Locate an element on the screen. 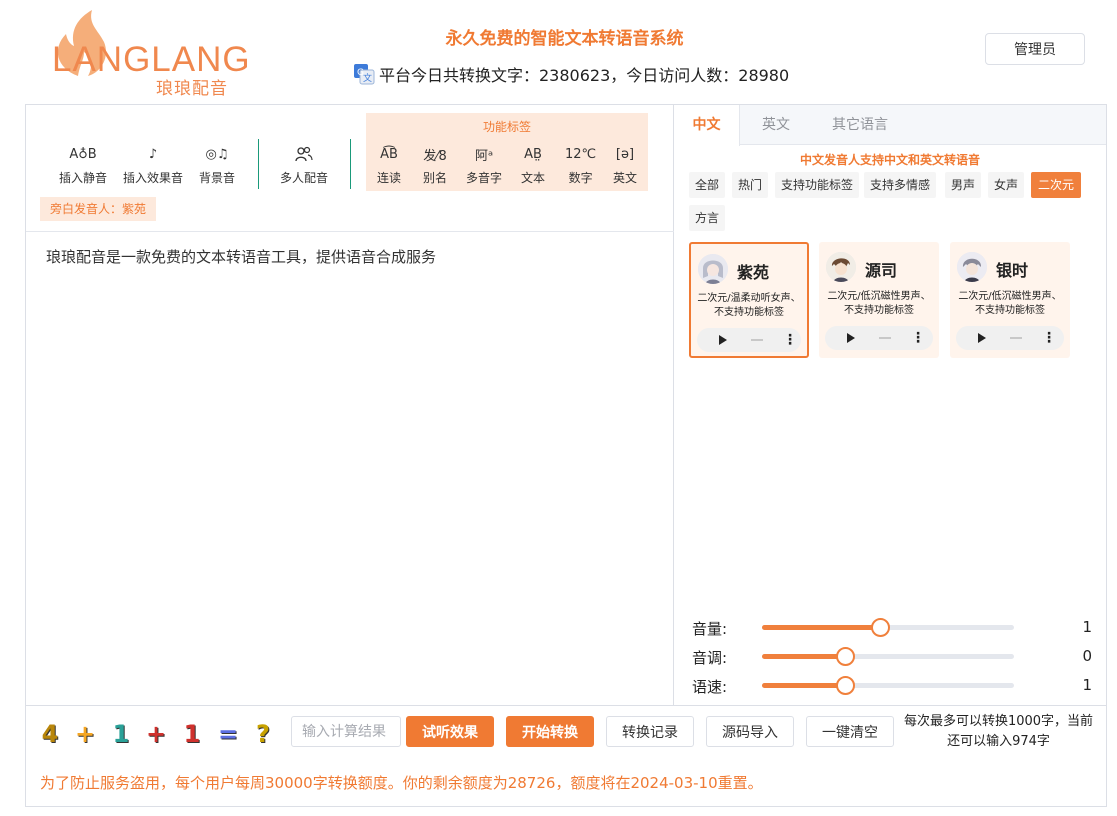  tool-label: 背景音 is located at coordinates (217, 178).